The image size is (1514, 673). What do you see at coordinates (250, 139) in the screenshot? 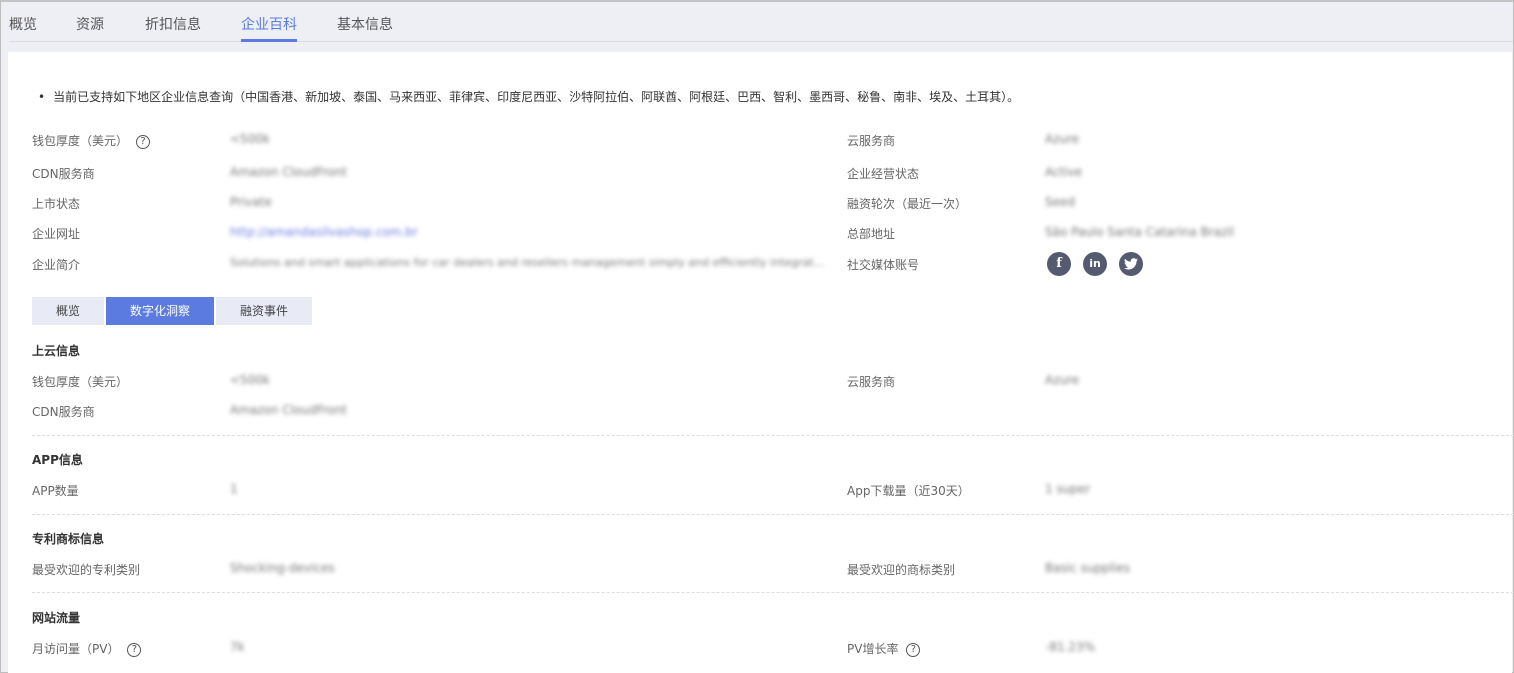
I see `value-wallet: <500k` at bounding box center [250, 139].